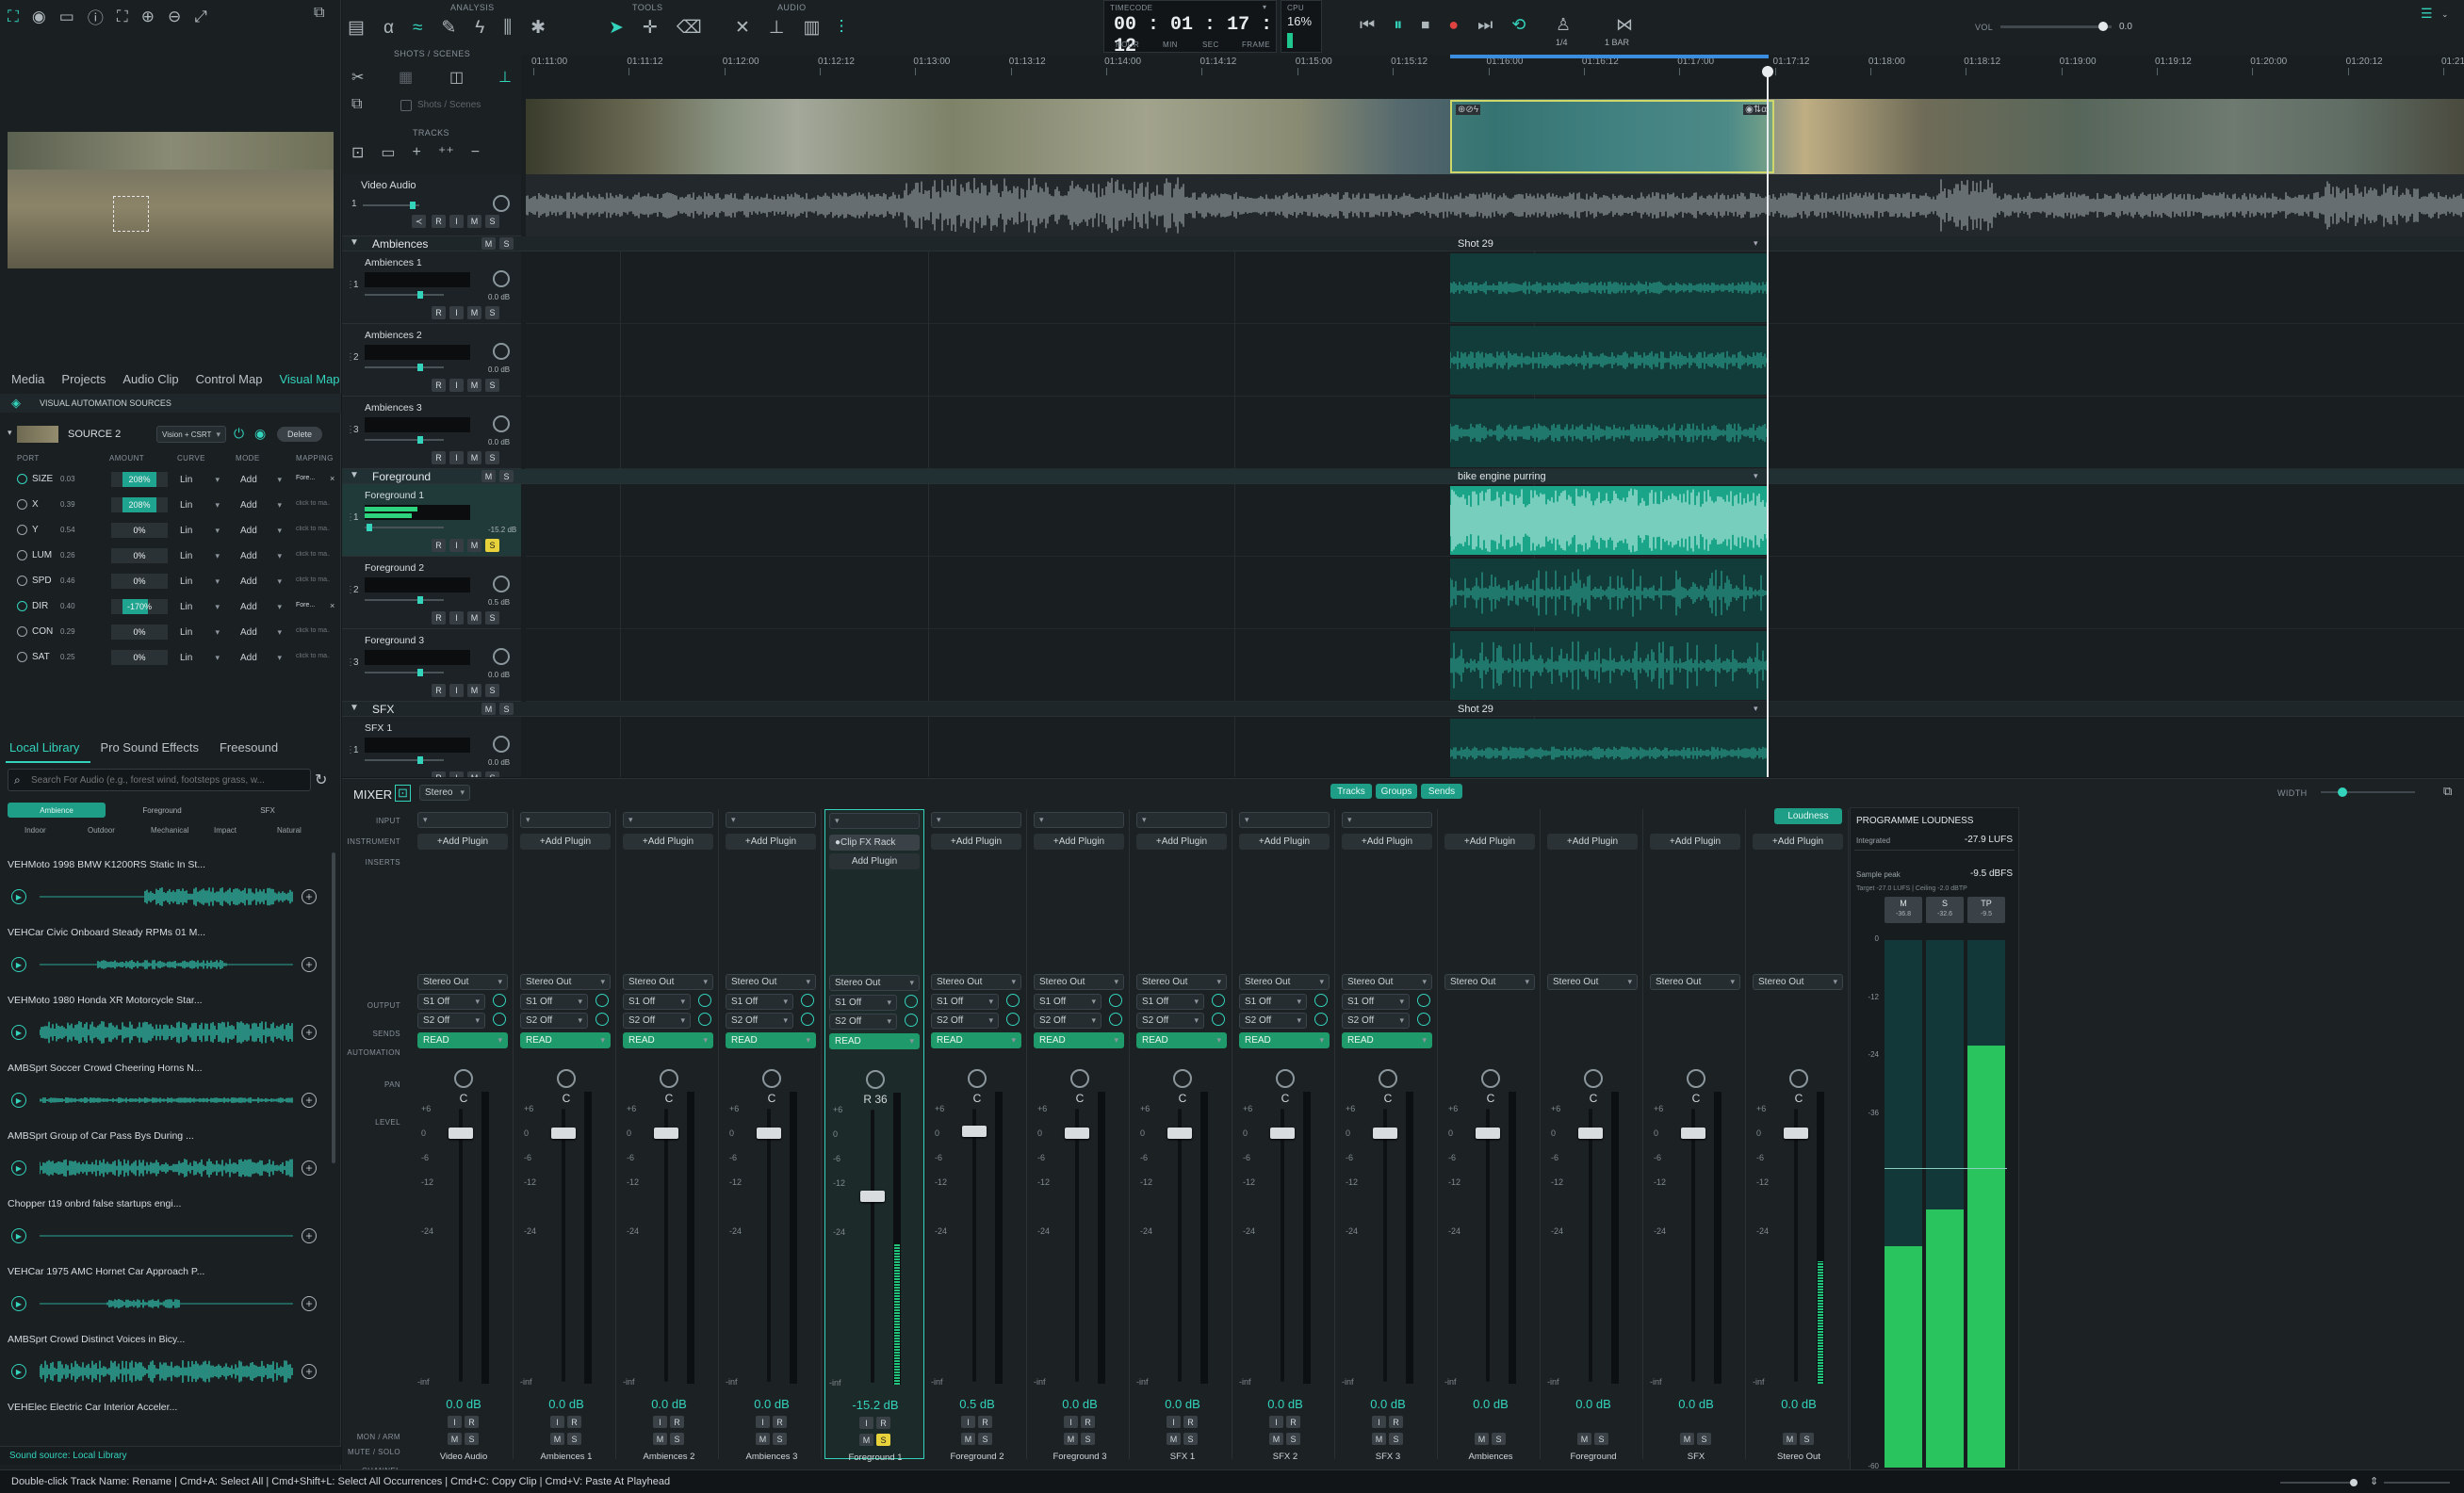 The width and height of the screenshot is (2464, 1493). What do you see at coordinates (2417, 1483) in the screenshot?
I see `track-height-slider` at bounding box center [2417, 1483].